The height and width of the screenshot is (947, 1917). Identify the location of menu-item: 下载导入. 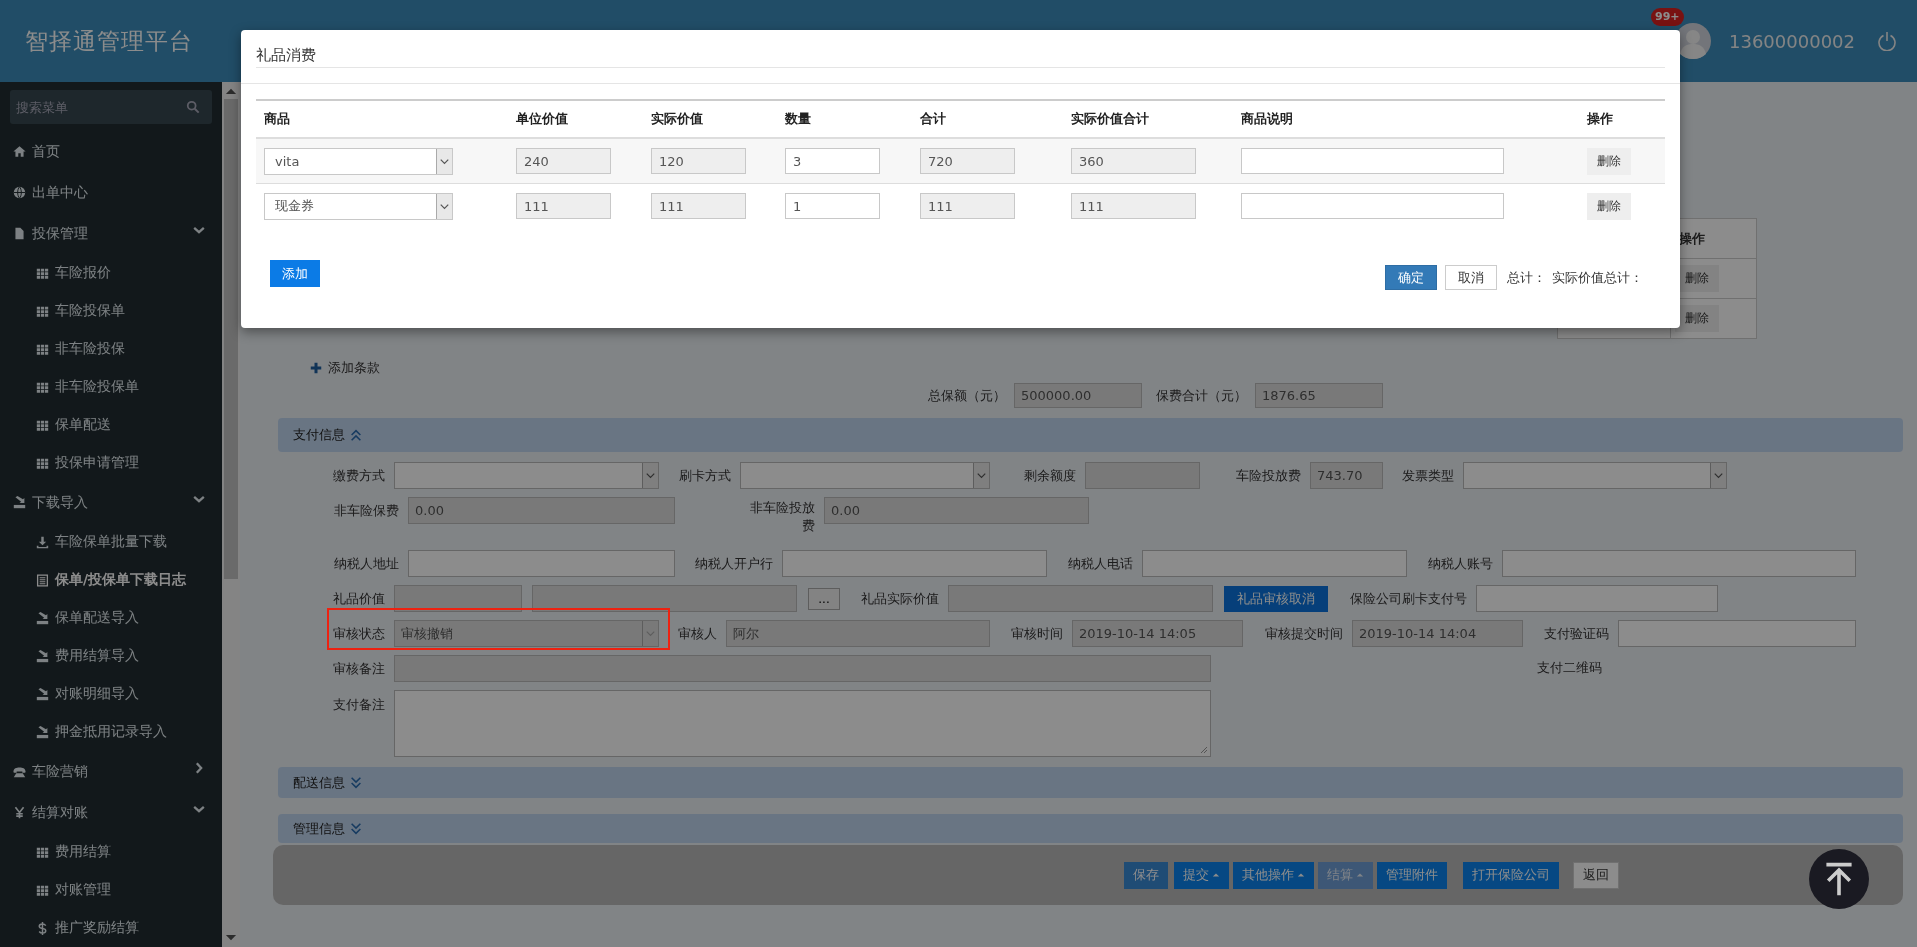
(111, 502).